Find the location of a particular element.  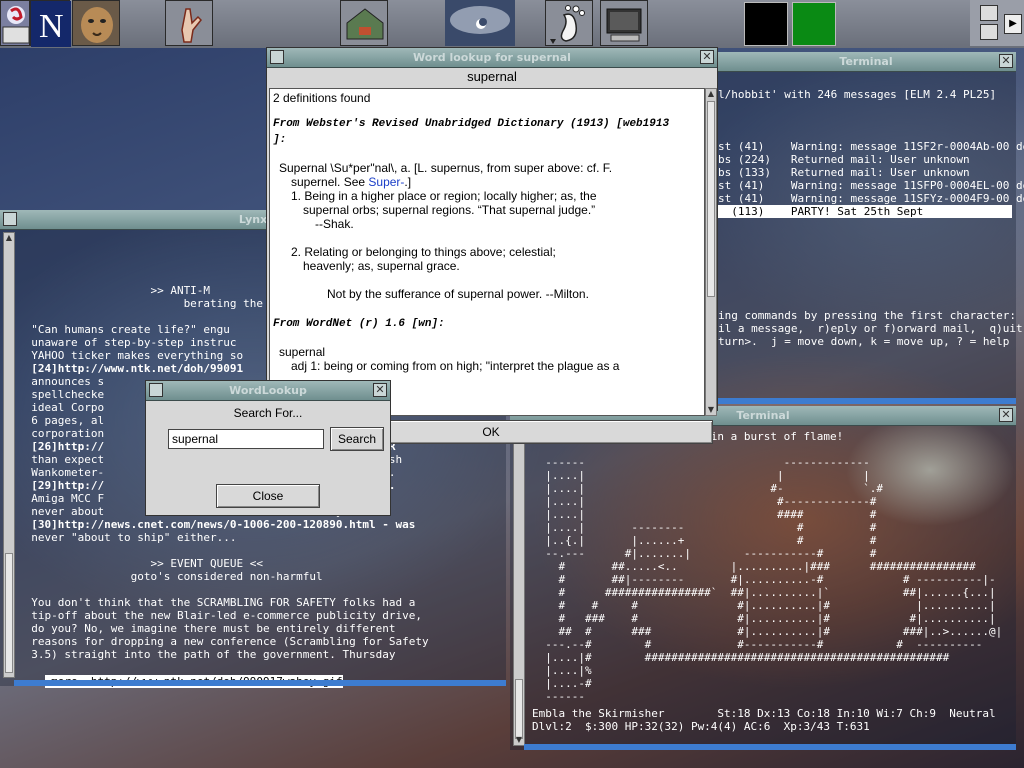

lynx-text-line is located at coordinates (260, 550).